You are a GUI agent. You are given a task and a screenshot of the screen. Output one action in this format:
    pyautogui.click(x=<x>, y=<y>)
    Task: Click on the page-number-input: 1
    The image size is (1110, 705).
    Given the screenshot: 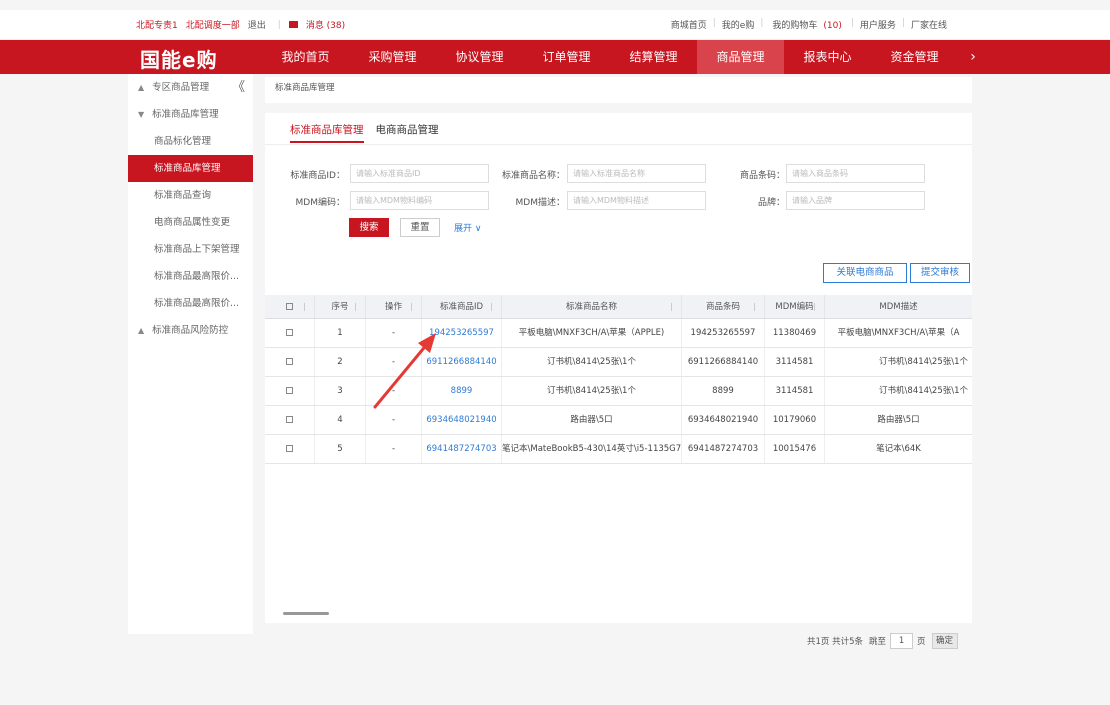 What is the action you would take?
    pyautogui.click(x=902, y=641)
    